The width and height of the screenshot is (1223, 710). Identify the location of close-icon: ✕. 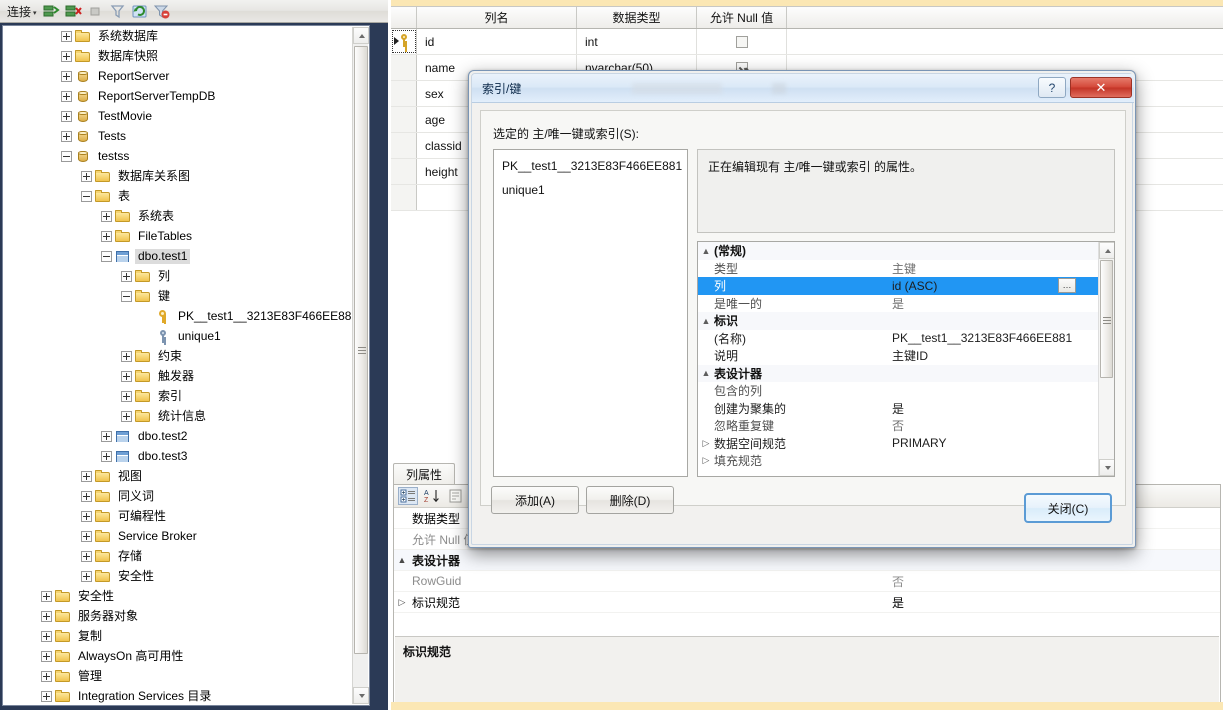
(1101, 87).